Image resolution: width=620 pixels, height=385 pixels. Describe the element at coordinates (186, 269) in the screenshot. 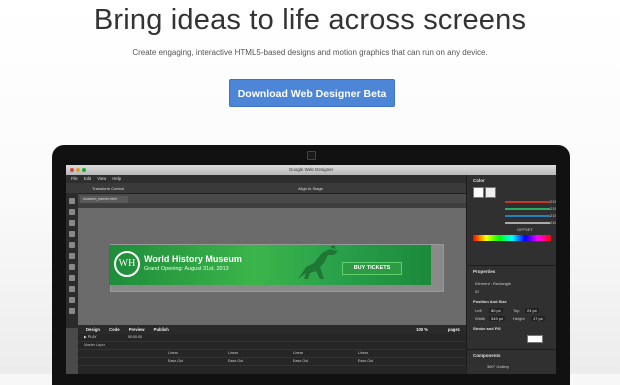

I see `banner-subtitle: Grand Opening: August 31st, 2013` at that location.